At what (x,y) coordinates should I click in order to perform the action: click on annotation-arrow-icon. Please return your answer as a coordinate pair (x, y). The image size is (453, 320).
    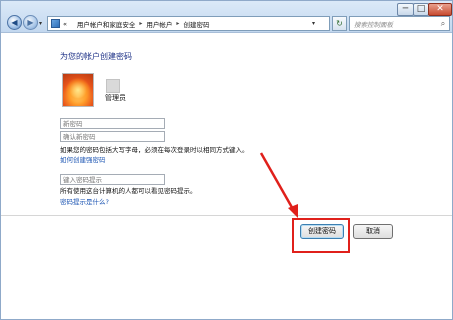
    Looking at the image, I should click on (278, 185).